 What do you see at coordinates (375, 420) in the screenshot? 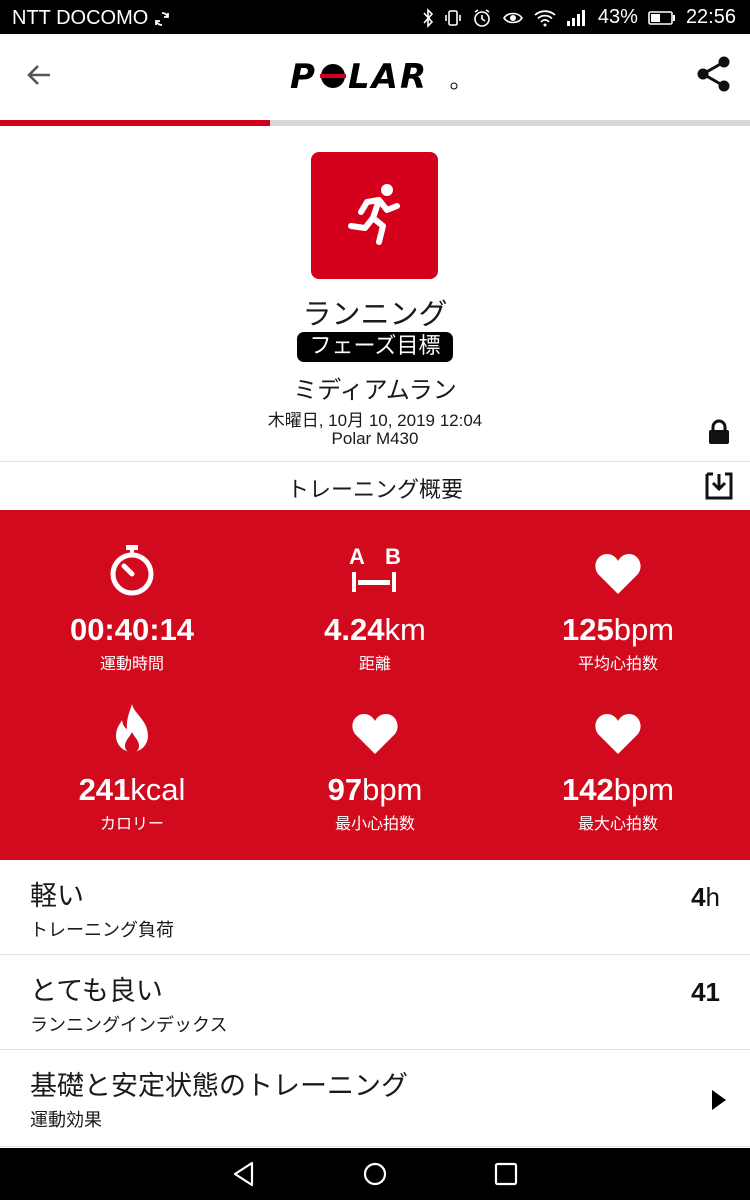
I see `session-date: 木曜日, 10月 10, 2019 12:04` at bounding box center [375, 420].